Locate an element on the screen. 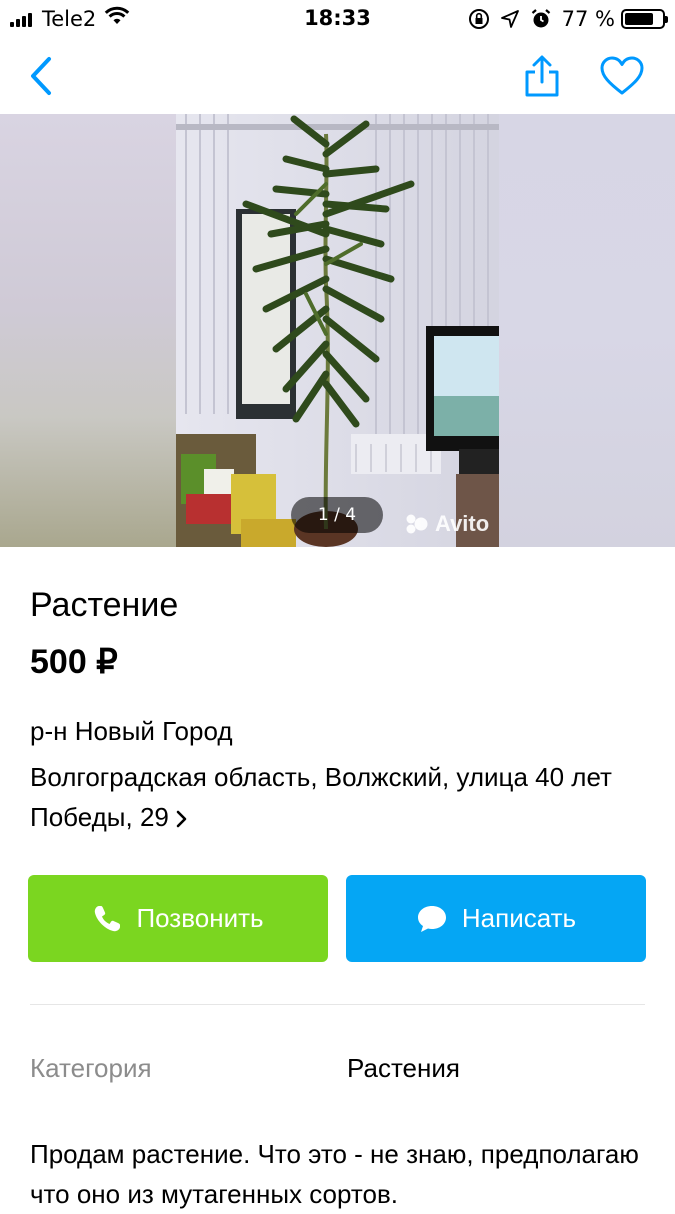 The image size is (675, 1214). listing-district: р-н Новый Город is located at coordinates (131, 731).